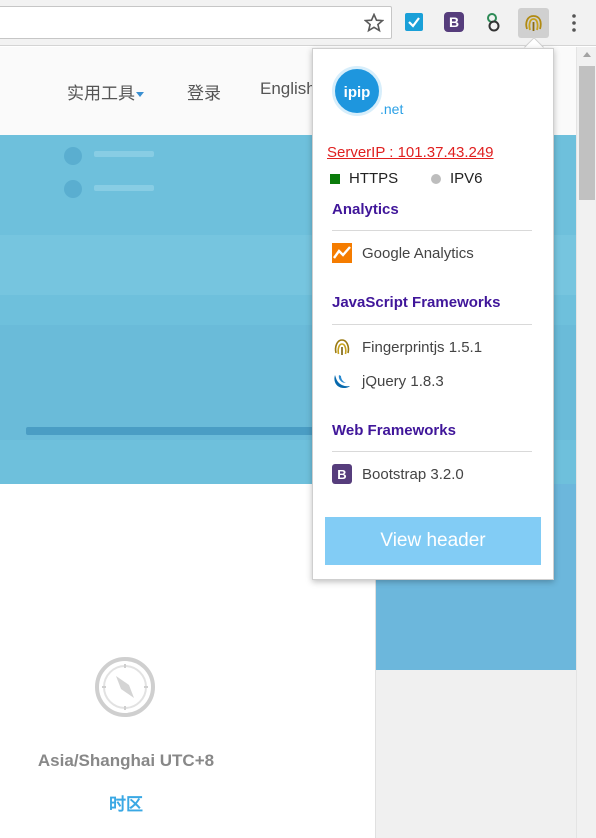 Image resolution: width=596 pixels, height=838 pixels. I want to click on nav-english-link: English, so click(288, 89).